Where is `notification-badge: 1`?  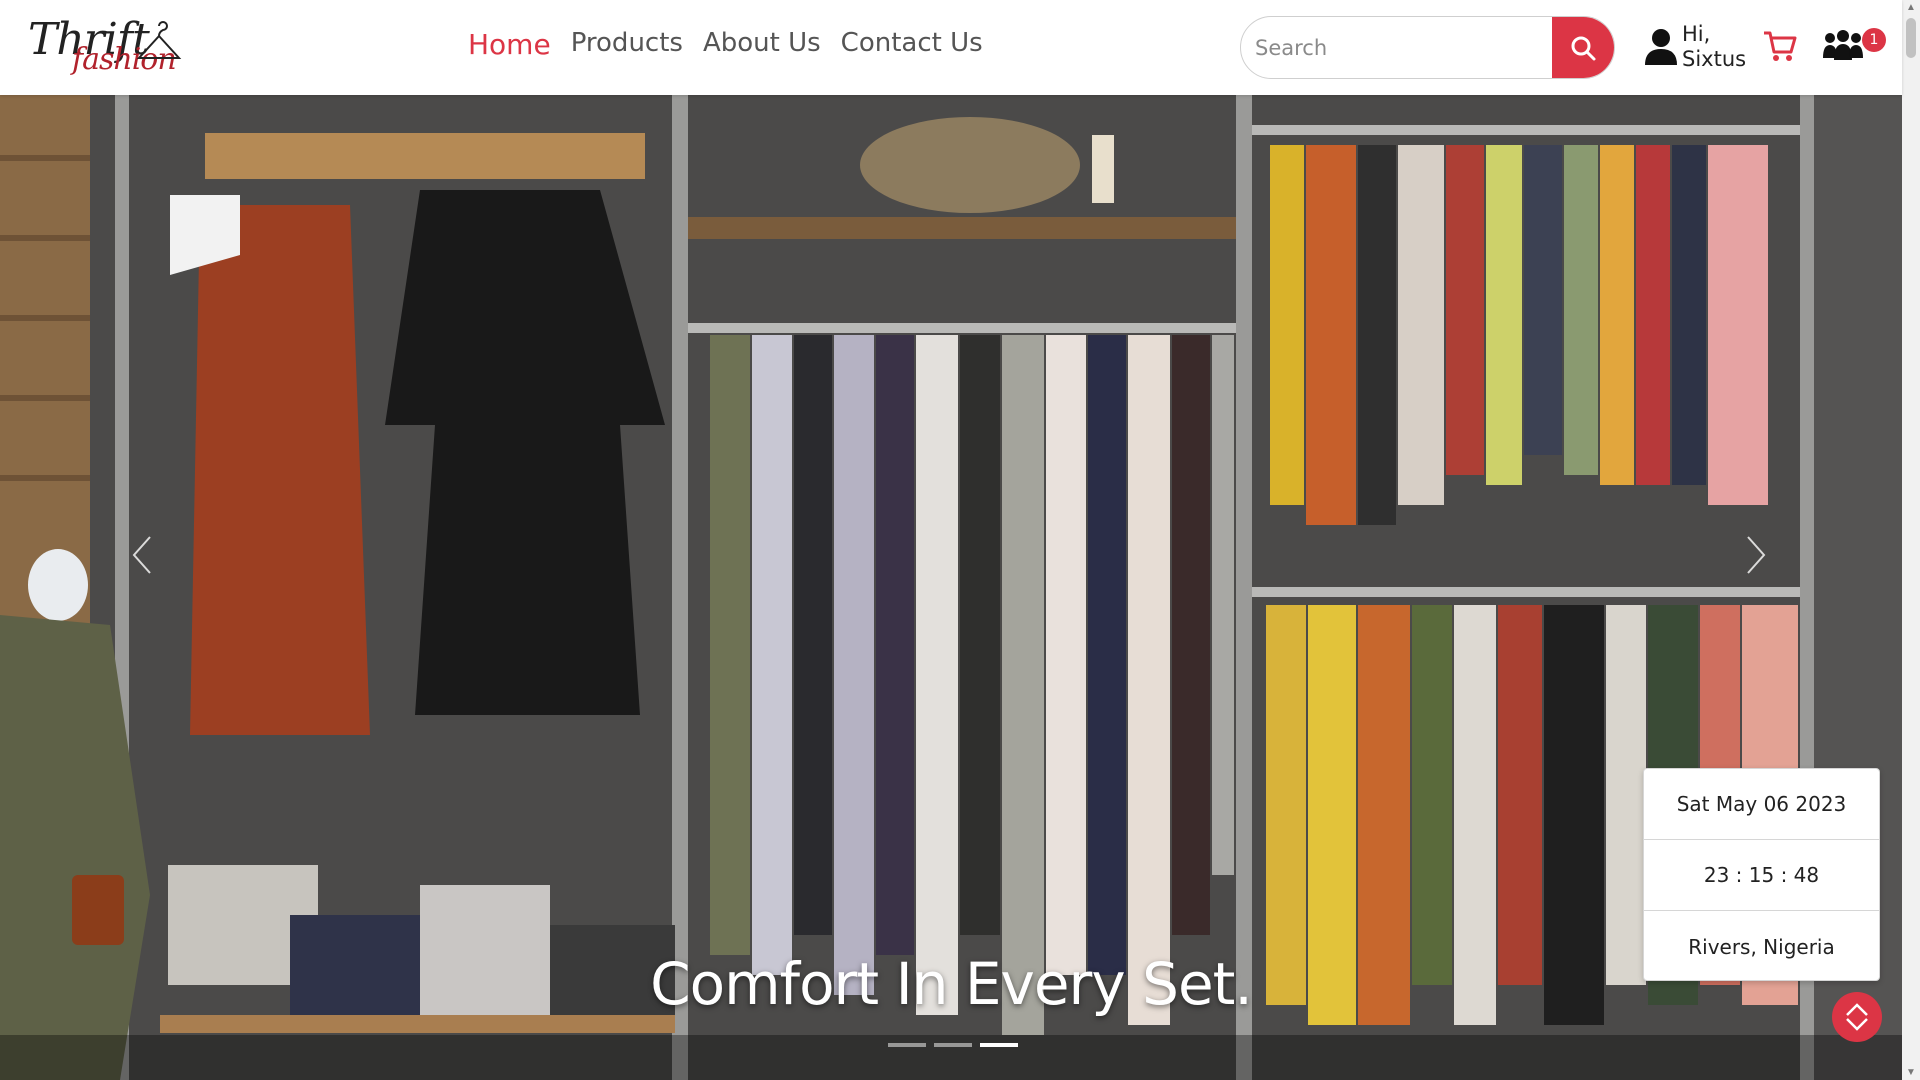
notification-badge: 1 is located at coordinates (1874, 40).